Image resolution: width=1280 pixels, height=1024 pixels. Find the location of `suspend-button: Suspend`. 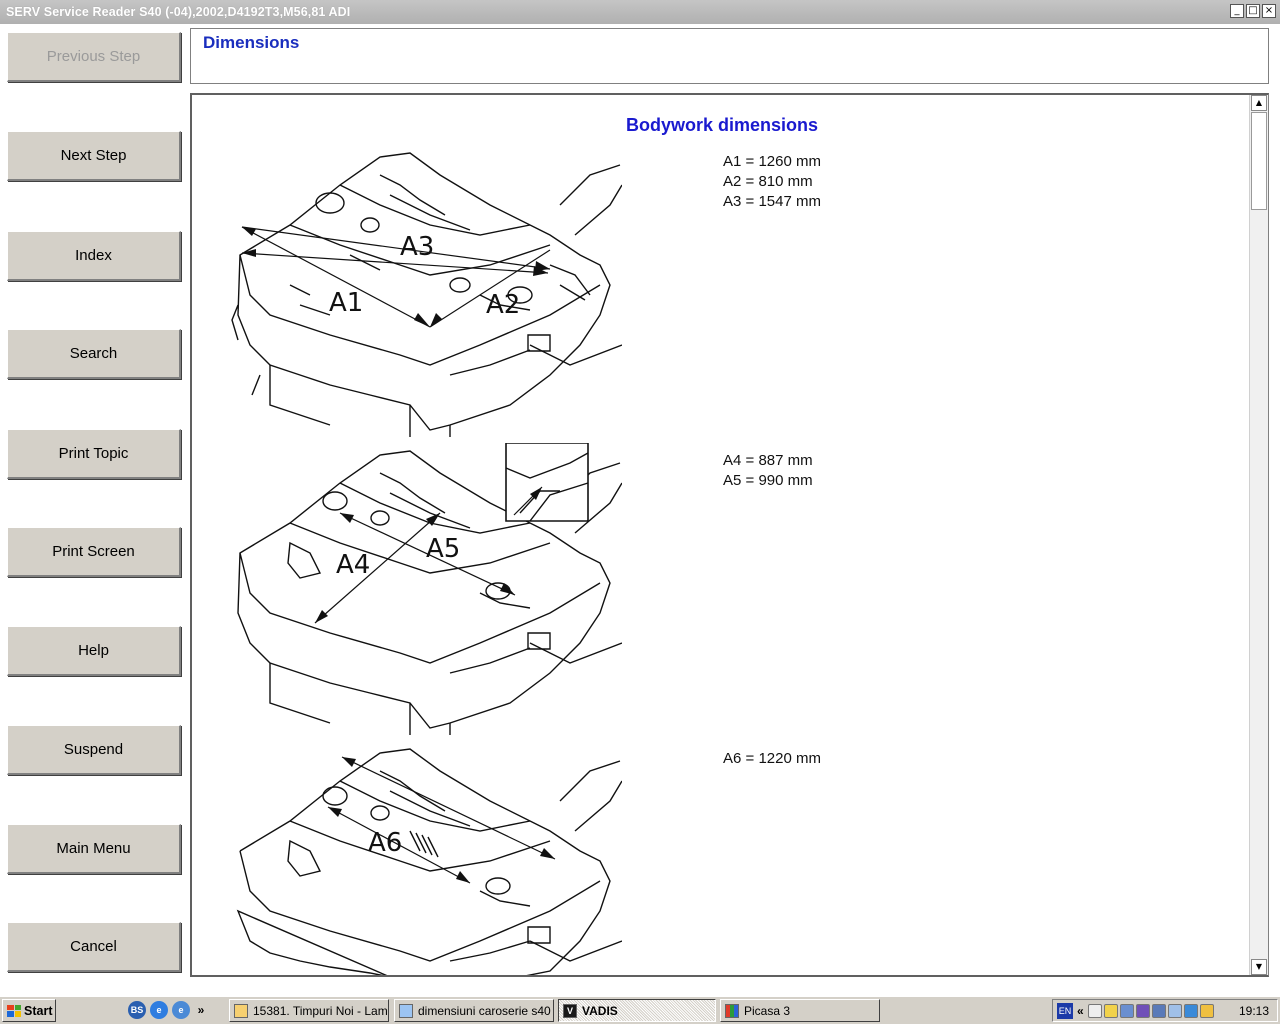

suspend-button: Suspend is located at coordinates (94, 750).